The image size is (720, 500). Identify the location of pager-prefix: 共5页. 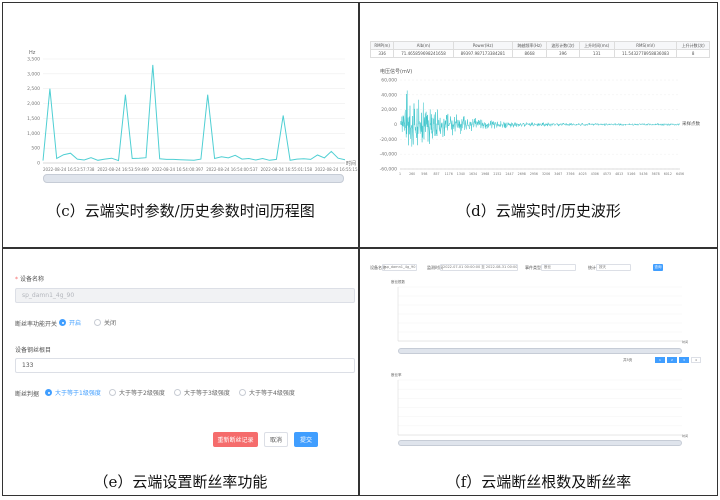
(628, 360).